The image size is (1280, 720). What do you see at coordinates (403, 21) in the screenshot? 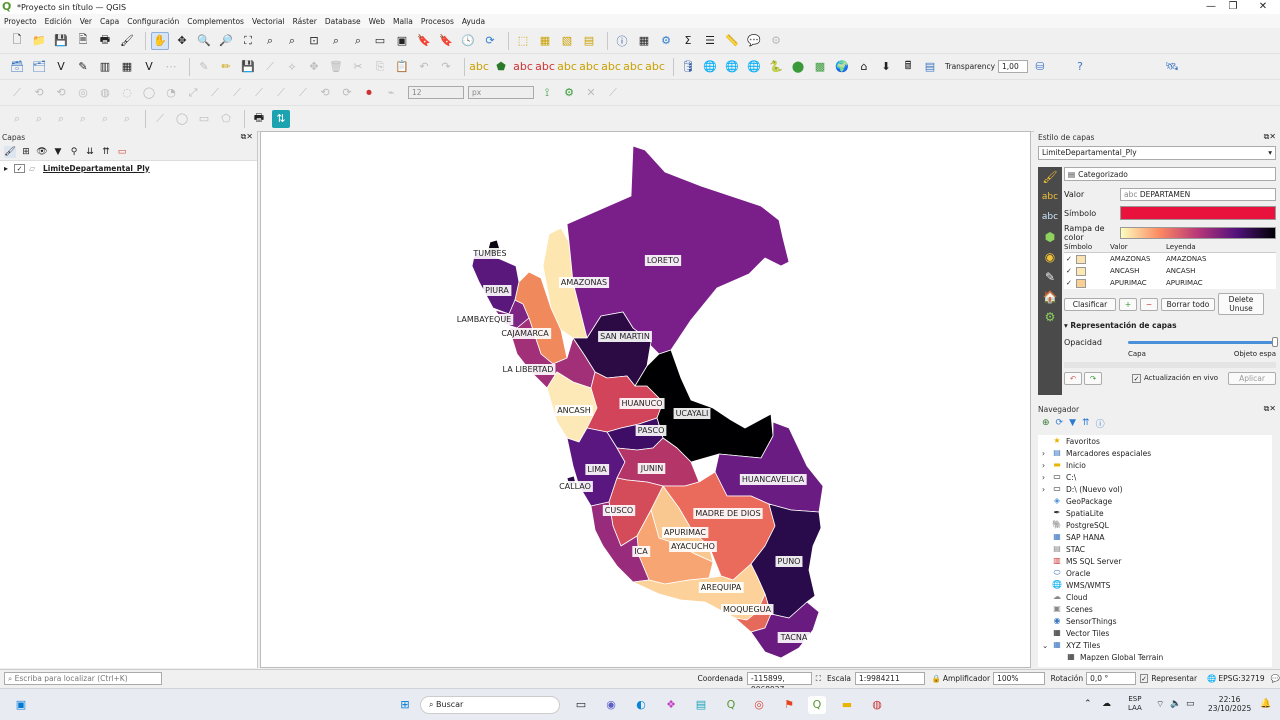
I see `menu-malla: Malla` at bounding box center [403, 21].